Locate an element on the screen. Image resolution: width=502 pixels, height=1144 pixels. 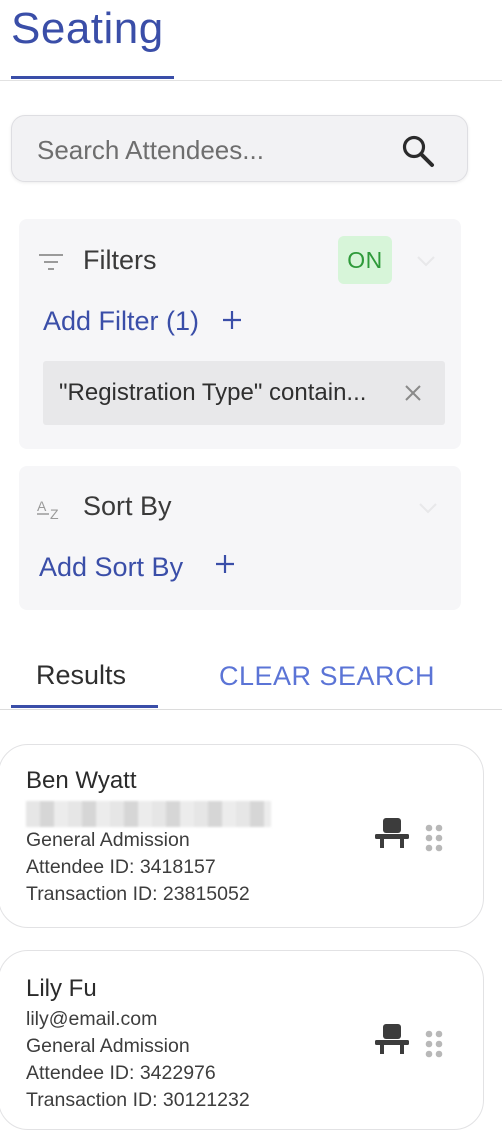
filters-on-toggle: ON is located at coordinates (365, 260).